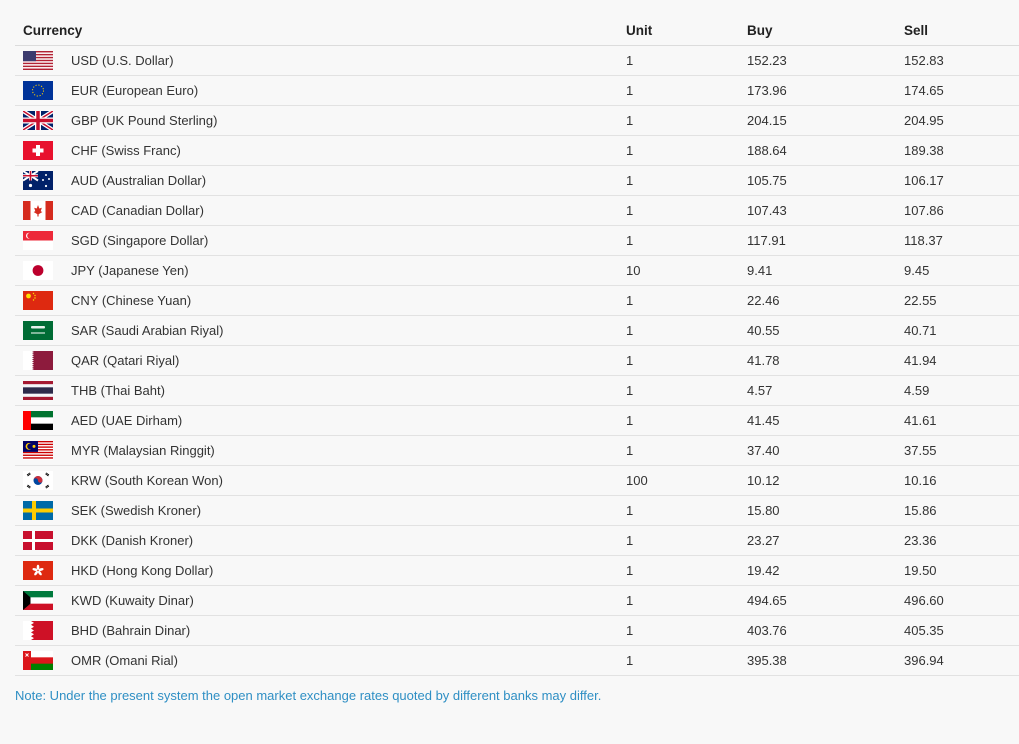  I want to click on buy-rate-cell: 173.96, so click(817, 90).